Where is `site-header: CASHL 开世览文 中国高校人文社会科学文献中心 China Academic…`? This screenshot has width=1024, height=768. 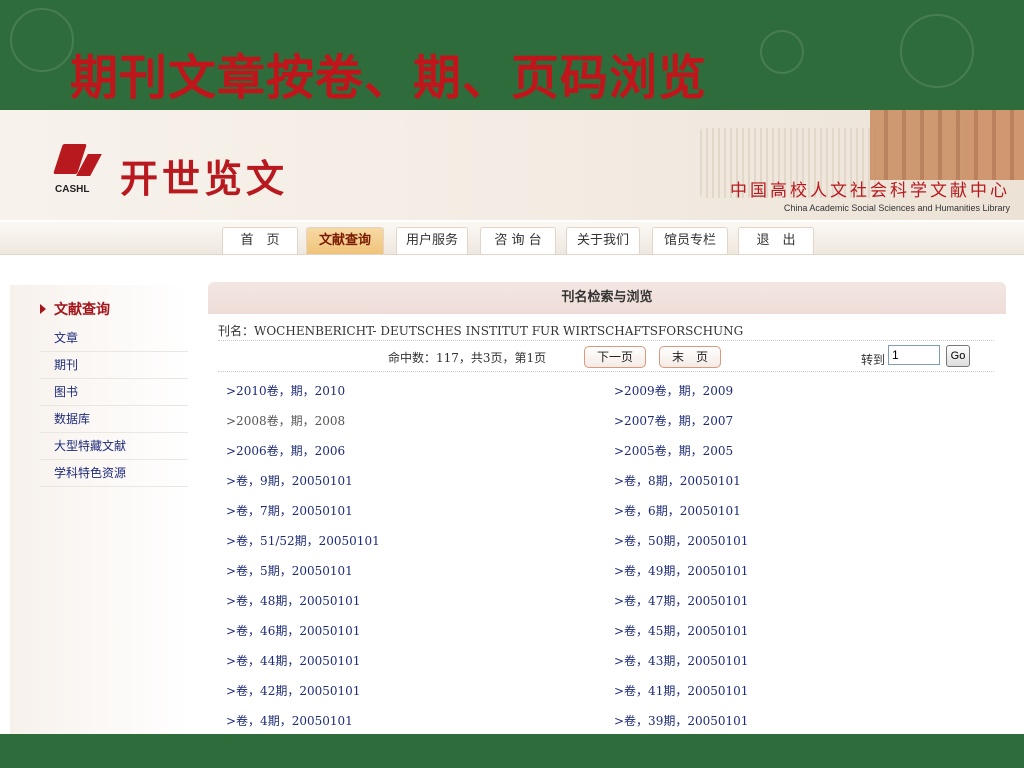
site-header: CASHL 开世览文 中国高校人文社会科学文献中心 China Academic… is located at coordinates (512, 165).